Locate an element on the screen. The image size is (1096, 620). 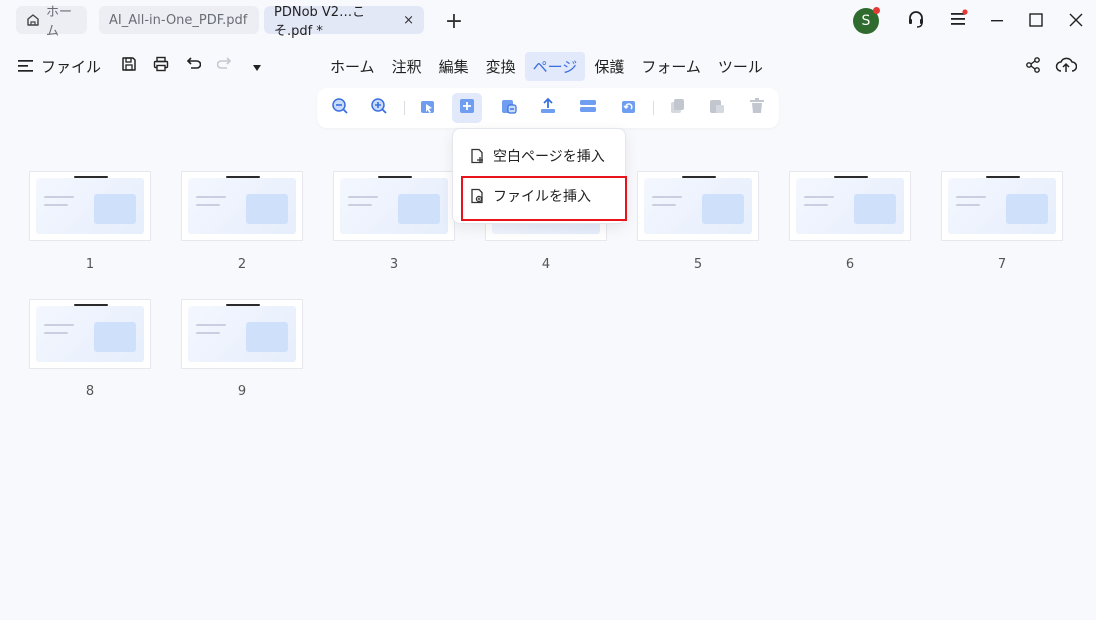
tab-home: ホーム is located at coordinates (51, 22).